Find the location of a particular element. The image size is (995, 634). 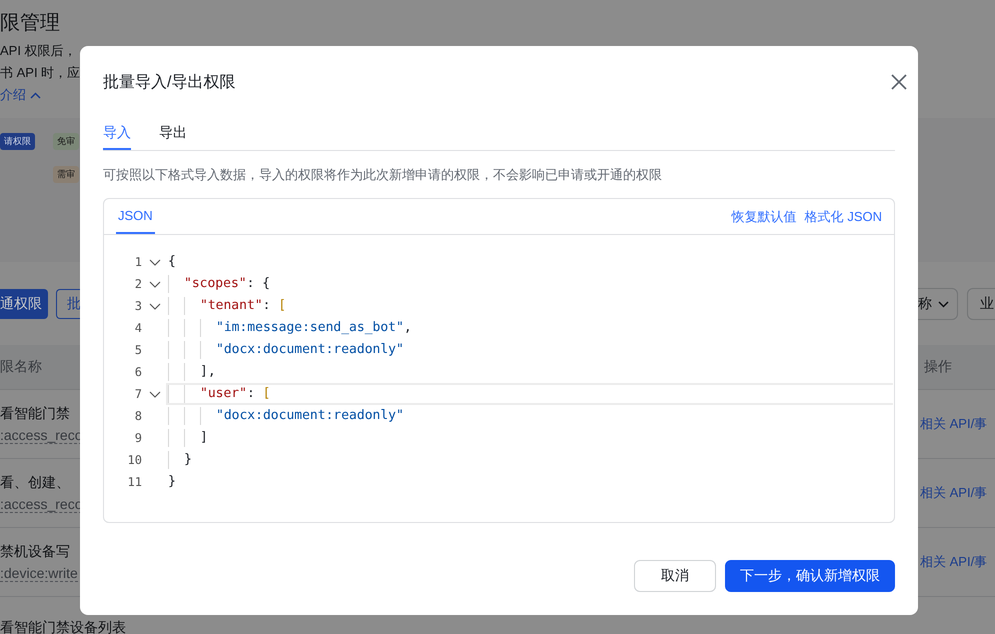

close-icon is located at coordinates (899, 82).